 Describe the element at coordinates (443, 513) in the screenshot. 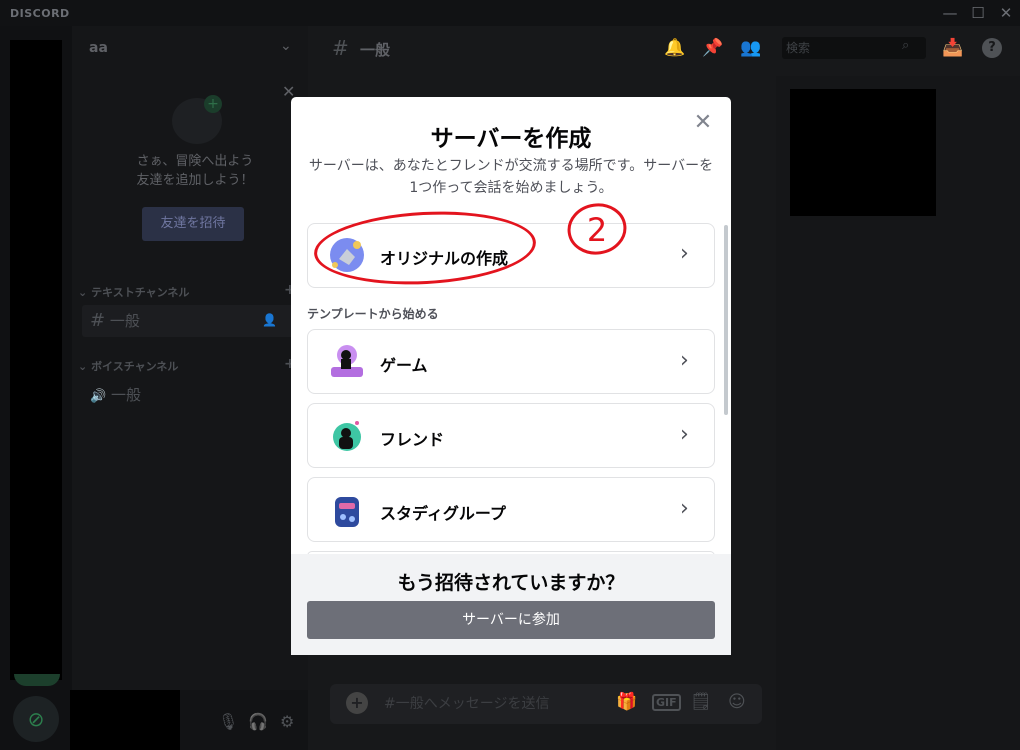

I see `template-label: スタディグループ` at that location.